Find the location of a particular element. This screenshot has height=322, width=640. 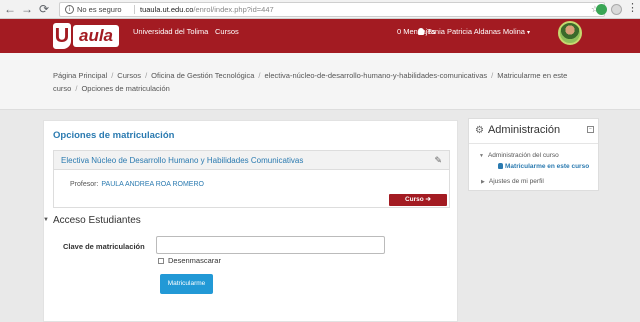

breadcrumb-current: Opciones de matriculación is located at coordinates (125, 88).